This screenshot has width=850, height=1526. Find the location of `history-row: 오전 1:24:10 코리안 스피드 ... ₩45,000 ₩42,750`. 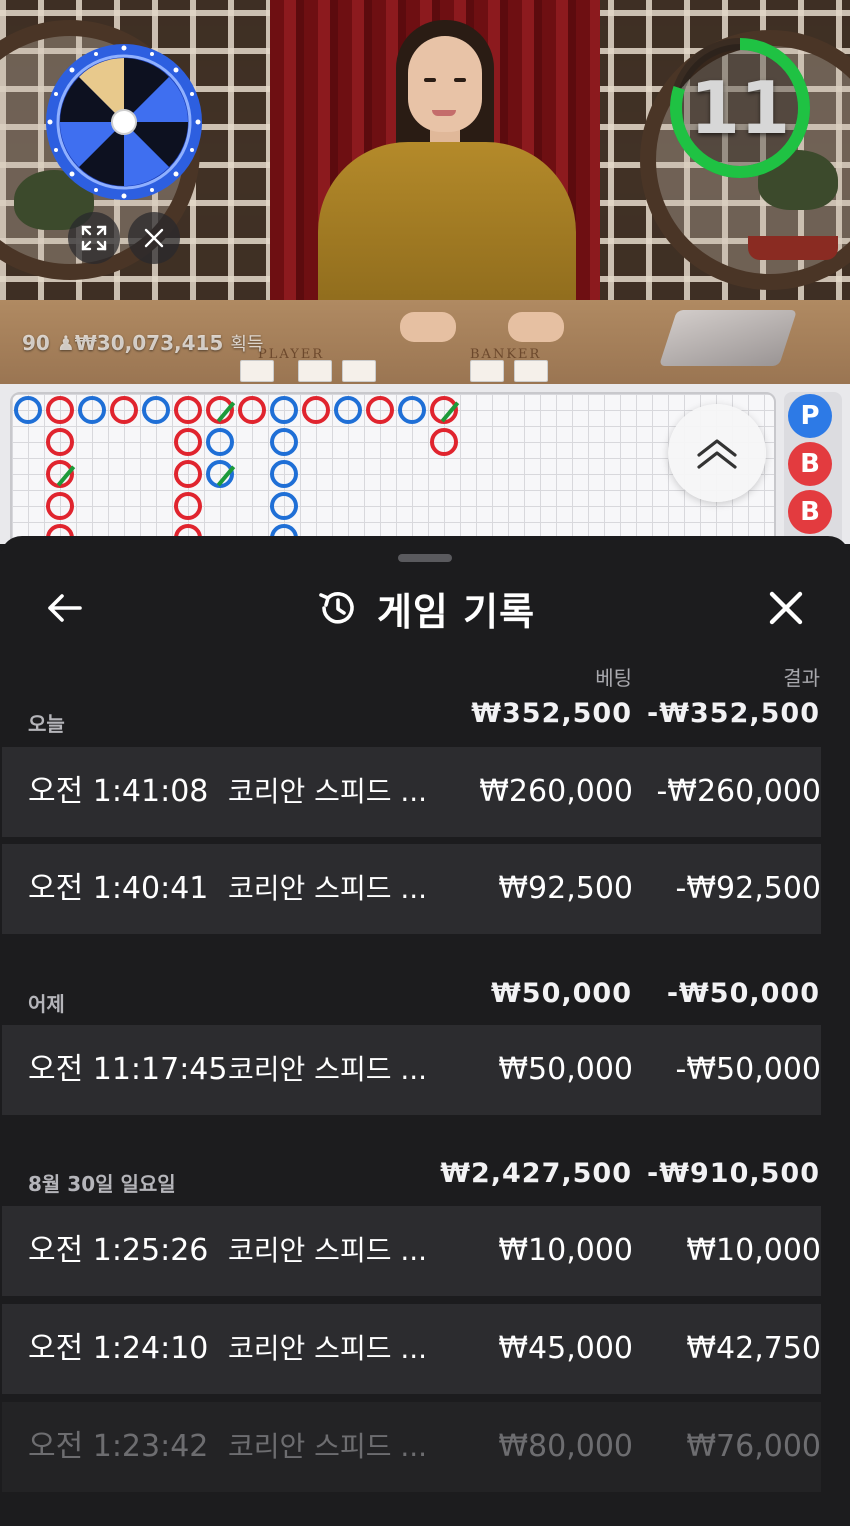

history-row: 오전 1:24:10 코리안 스피드 ... ₩45,000 ₩42,750 is located at coordinates (411, 1349).